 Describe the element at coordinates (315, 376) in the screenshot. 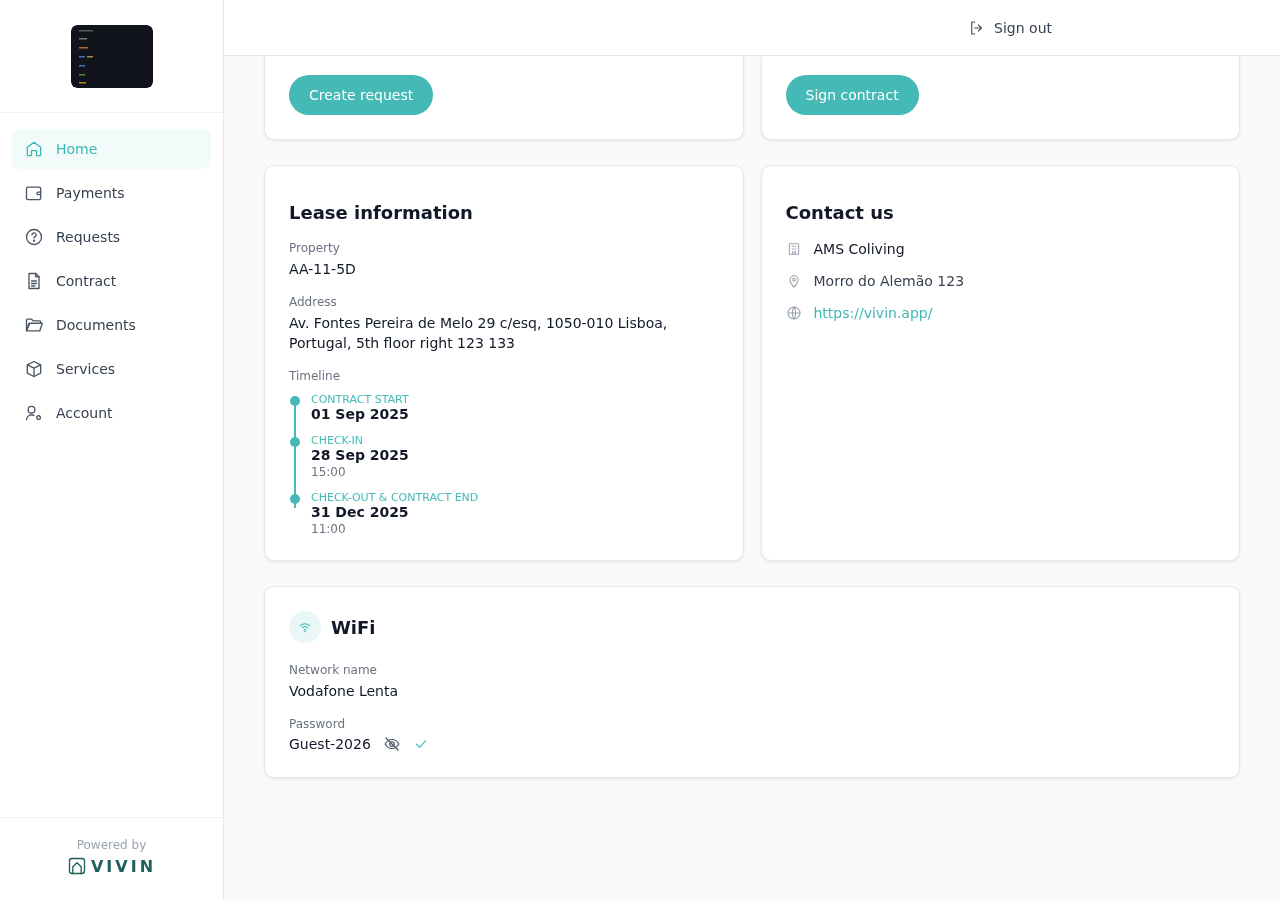

I see `field-label: Timeline` at that location.